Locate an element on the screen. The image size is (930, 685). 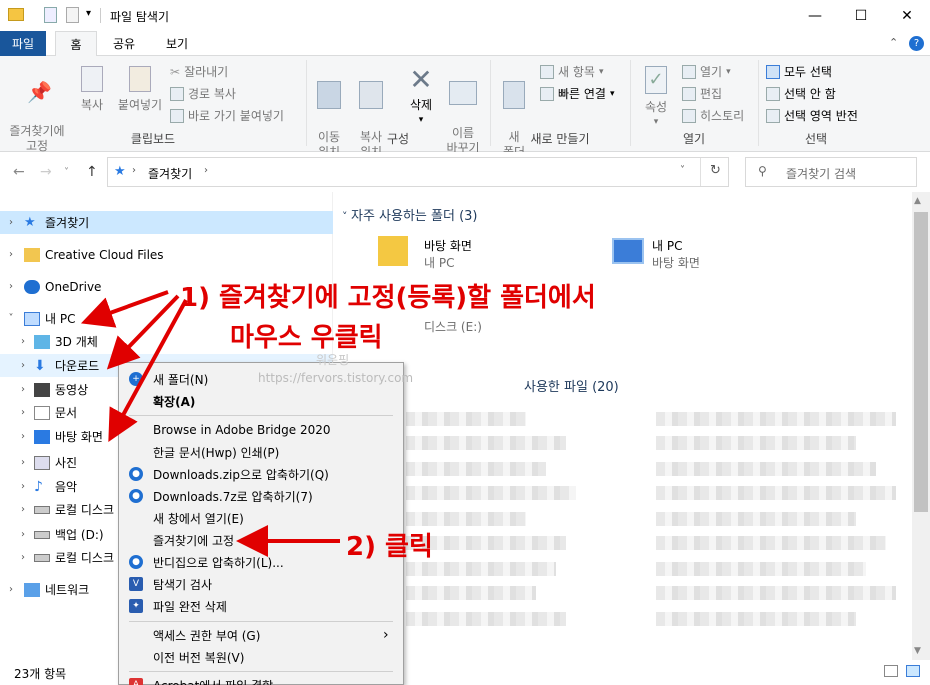
select-none-button: 선택 안 함 is located at coordinates (801, 93).